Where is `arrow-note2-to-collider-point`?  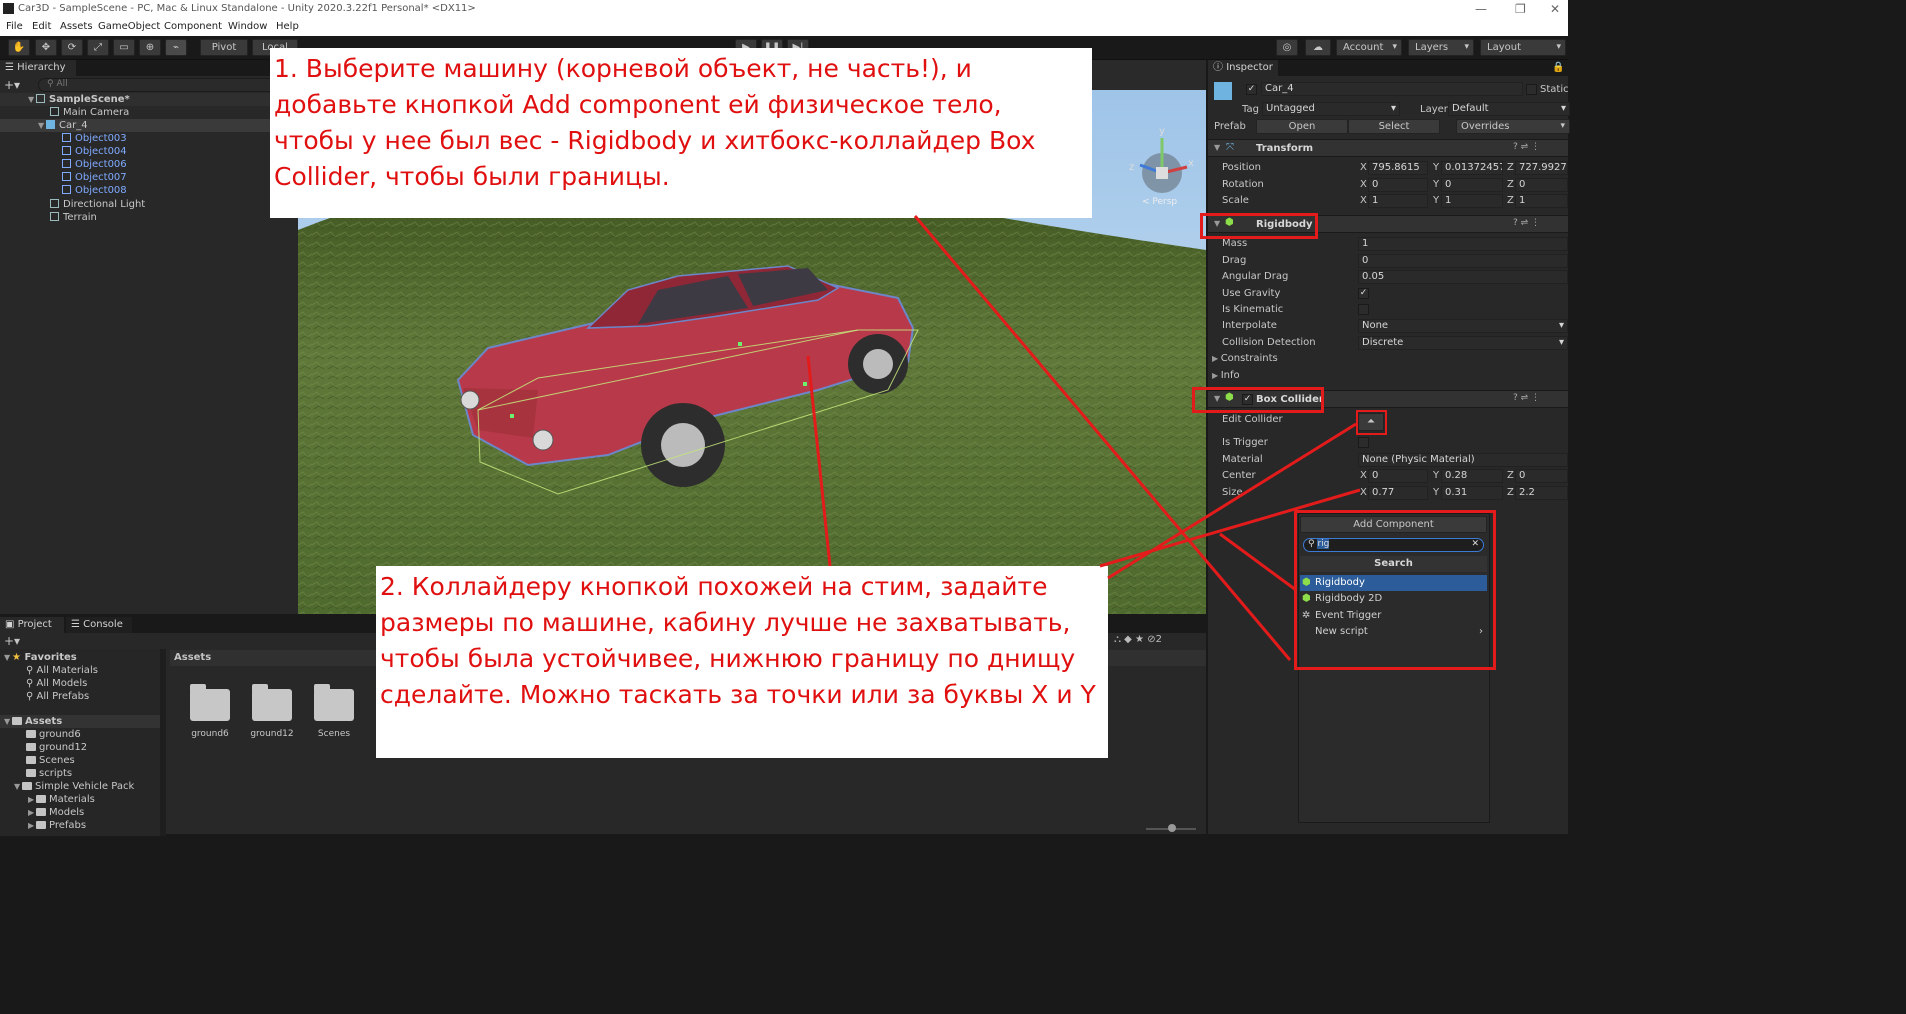
arrow-note2-to-collider-point is located at coordinates (819, 461).